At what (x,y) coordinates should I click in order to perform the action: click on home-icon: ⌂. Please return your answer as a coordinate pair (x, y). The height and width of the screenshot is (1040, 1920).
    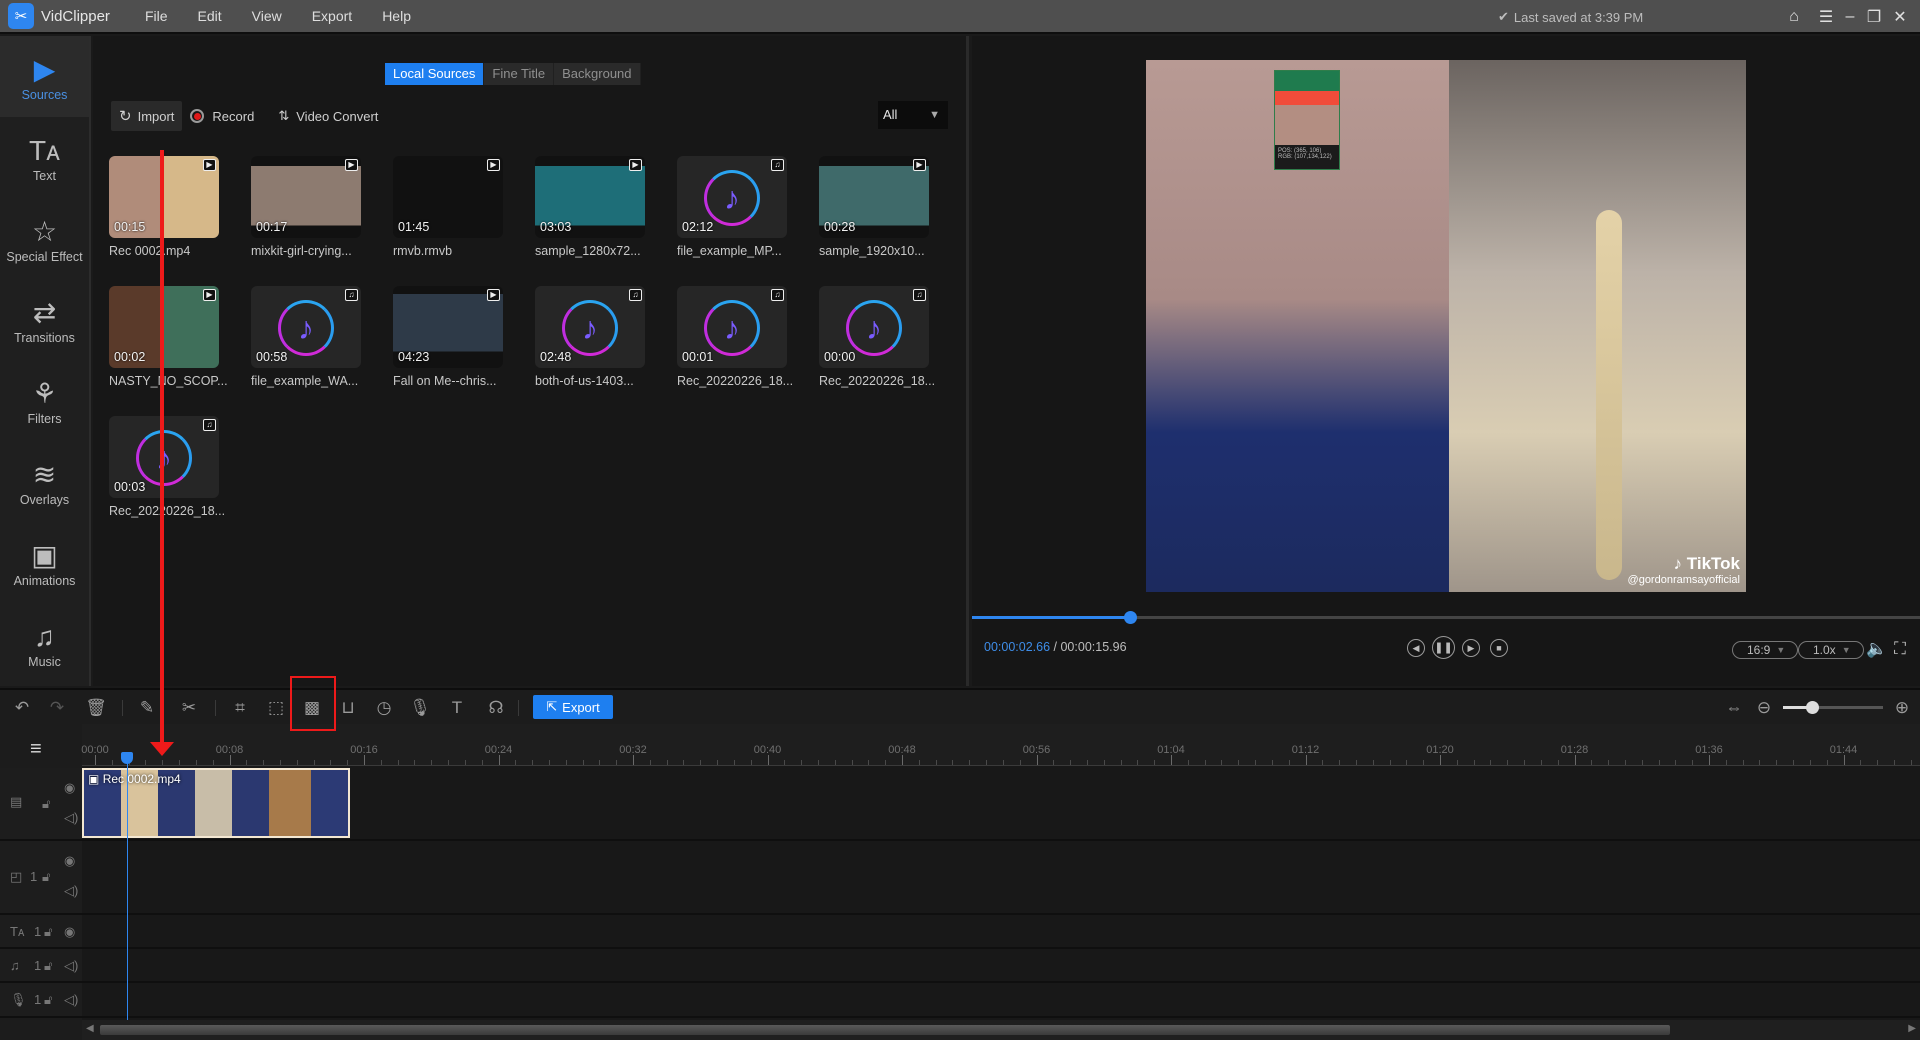
    Looking at the image, I should click on (1794, 17).